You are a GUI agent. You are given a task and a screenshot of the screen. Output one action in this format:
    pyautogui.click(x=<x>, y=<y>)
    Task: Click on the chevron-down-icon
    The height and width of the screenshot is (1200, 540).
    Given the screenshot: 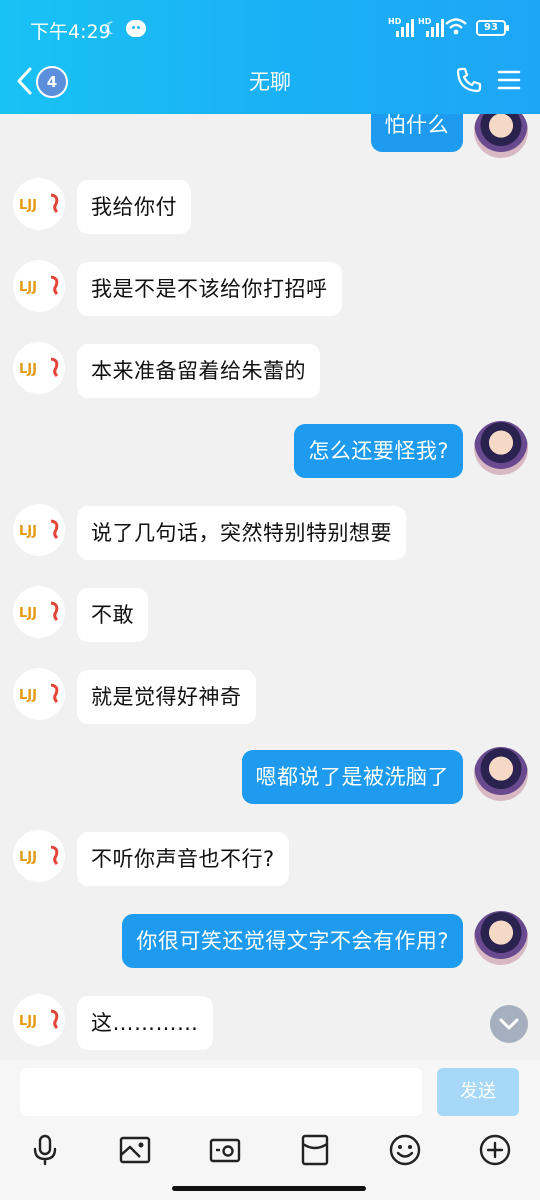 What is the action you would take?
    pyautogui.click(x=509, y=1024)
    